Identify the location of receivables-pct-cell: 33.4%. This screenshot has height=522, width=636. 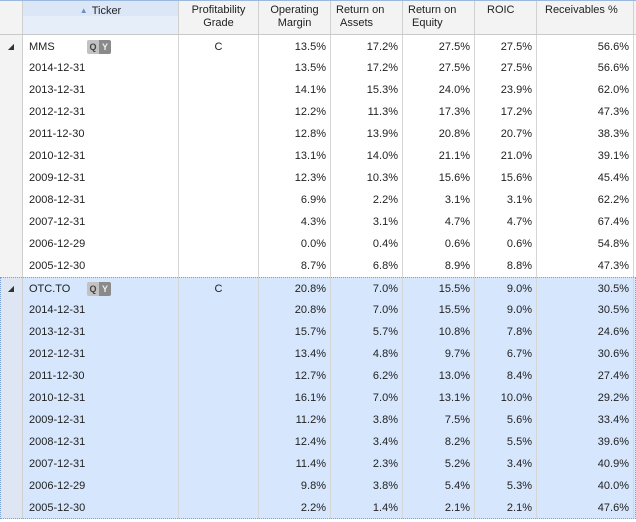
(585, 420).